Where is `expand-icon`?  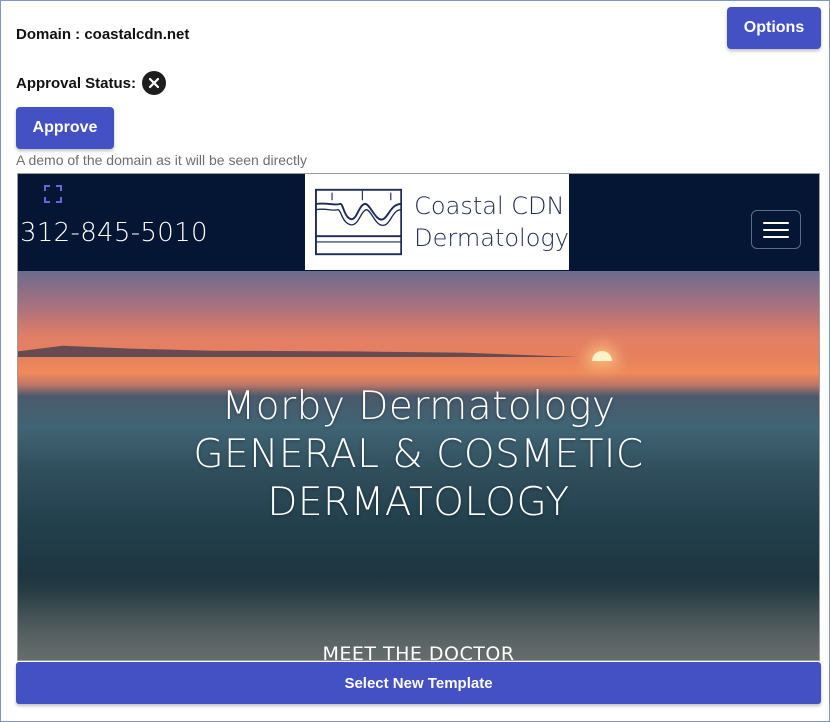
expand-icon is located at coordinates (53, 194).